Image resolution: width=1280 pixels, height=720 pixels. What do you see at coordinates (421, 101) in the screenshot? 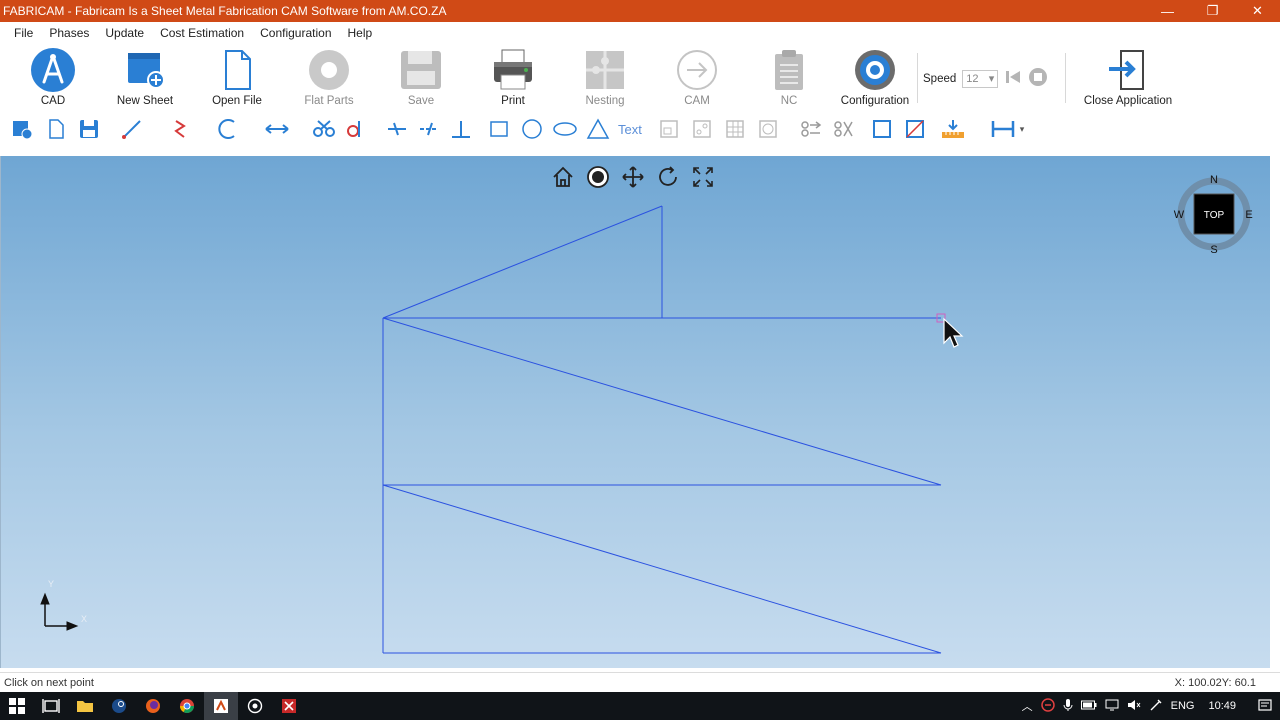
I see `save-label: Save` at bounding box center [421, 101].